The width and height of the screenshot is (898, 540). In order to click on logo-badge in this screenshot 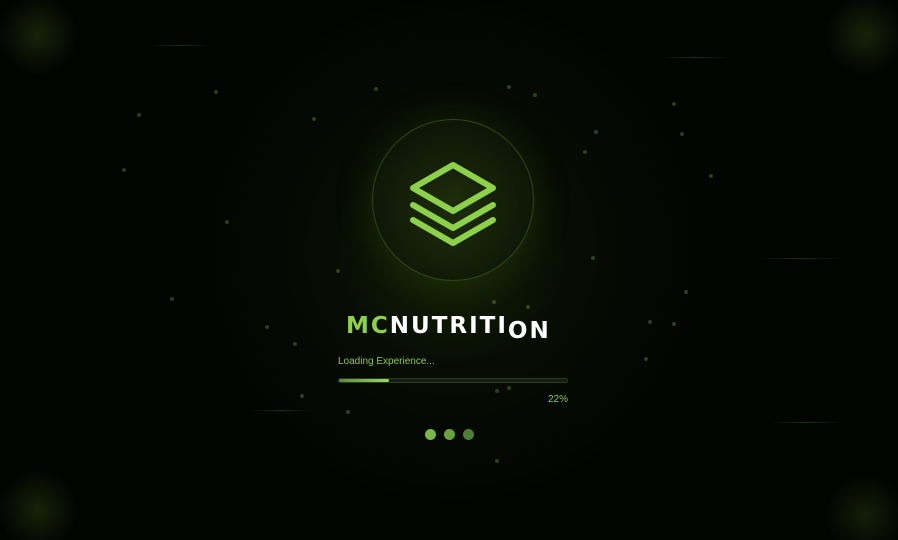, I will do `click(453, 200)`.